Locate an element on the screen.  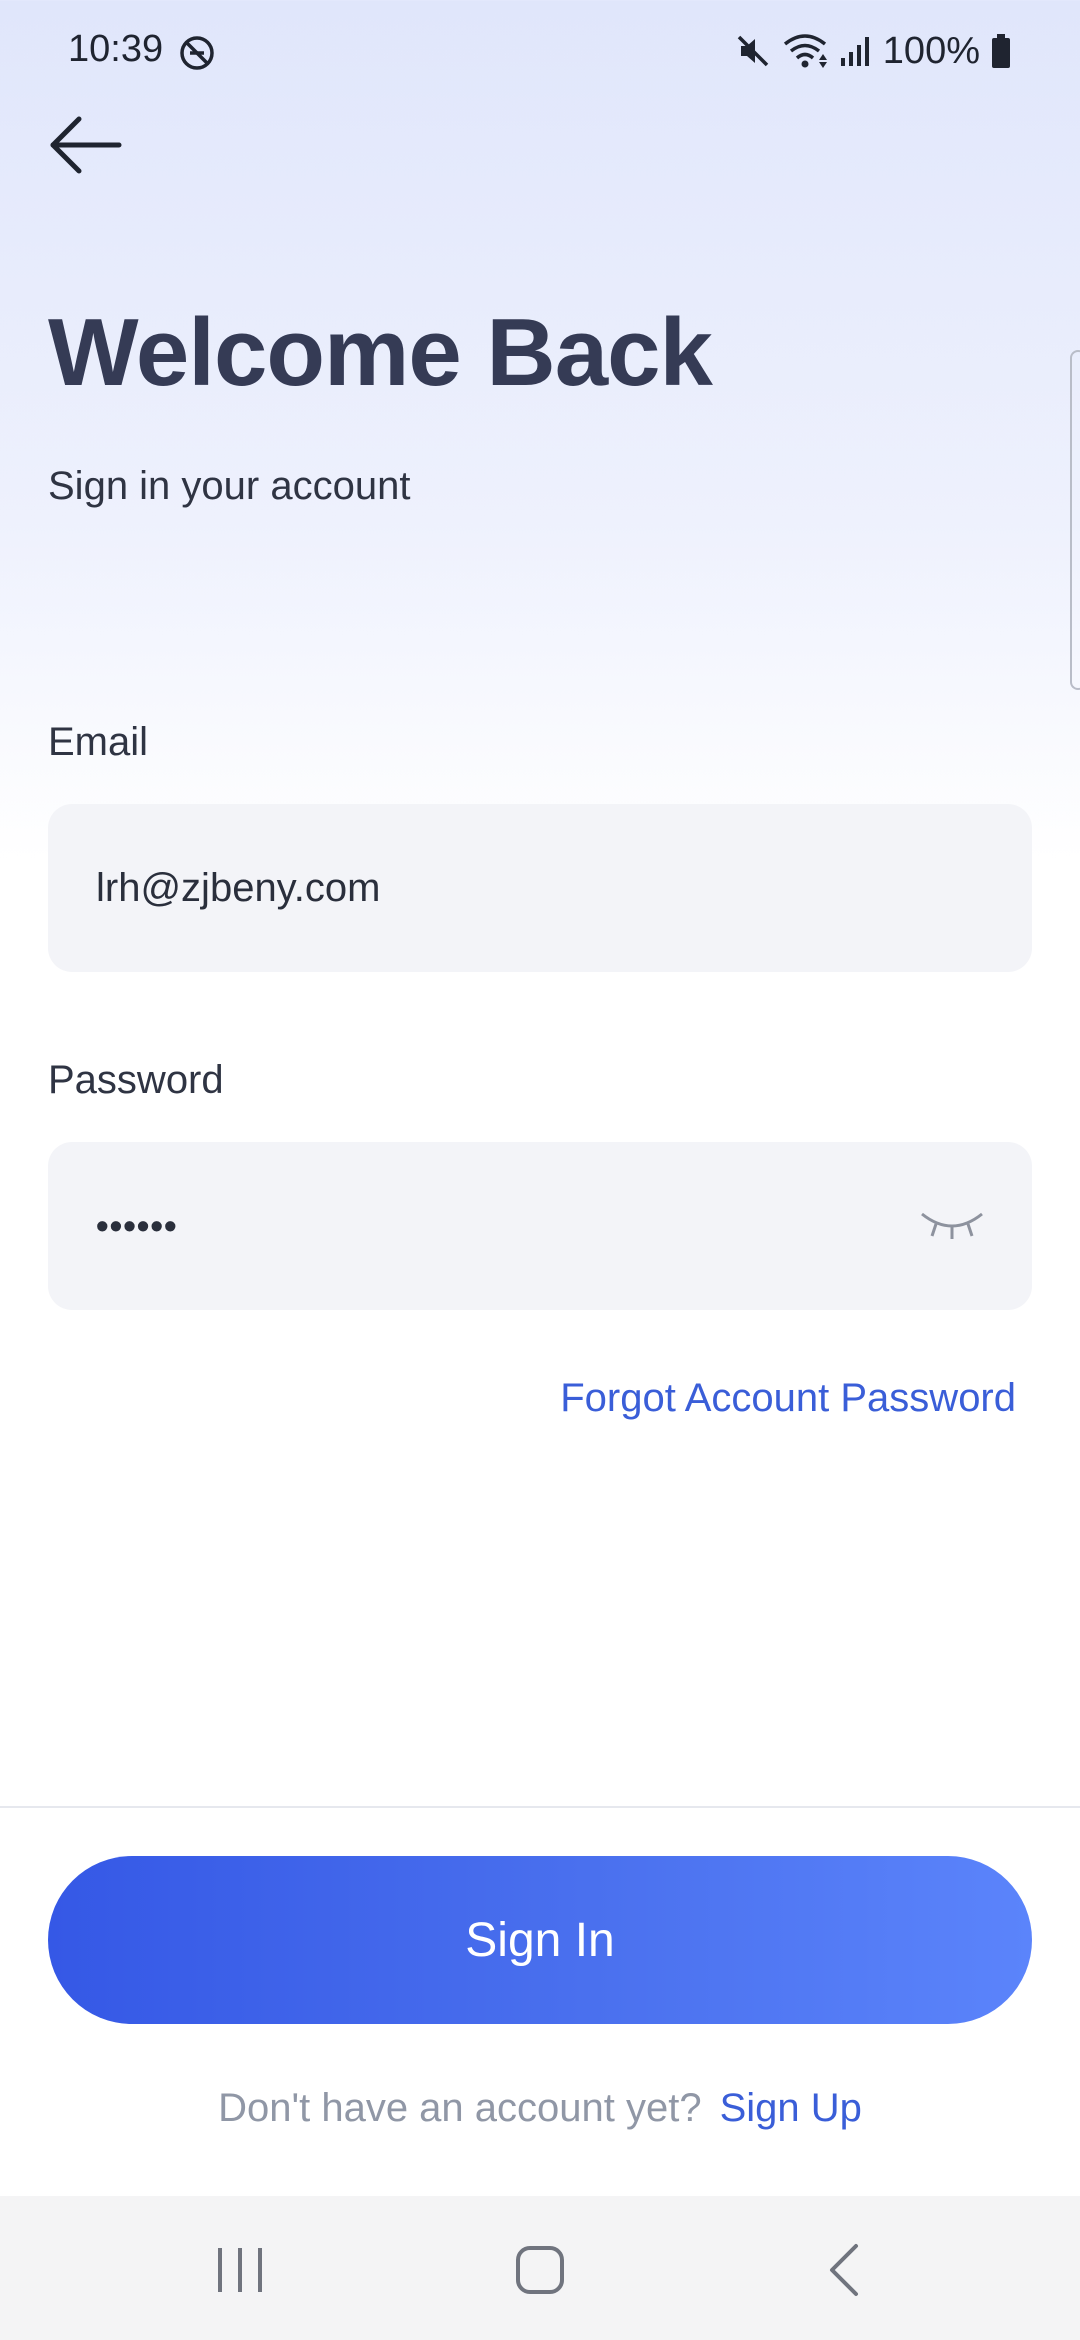
signal-icon is located at coordinates (856, 51).